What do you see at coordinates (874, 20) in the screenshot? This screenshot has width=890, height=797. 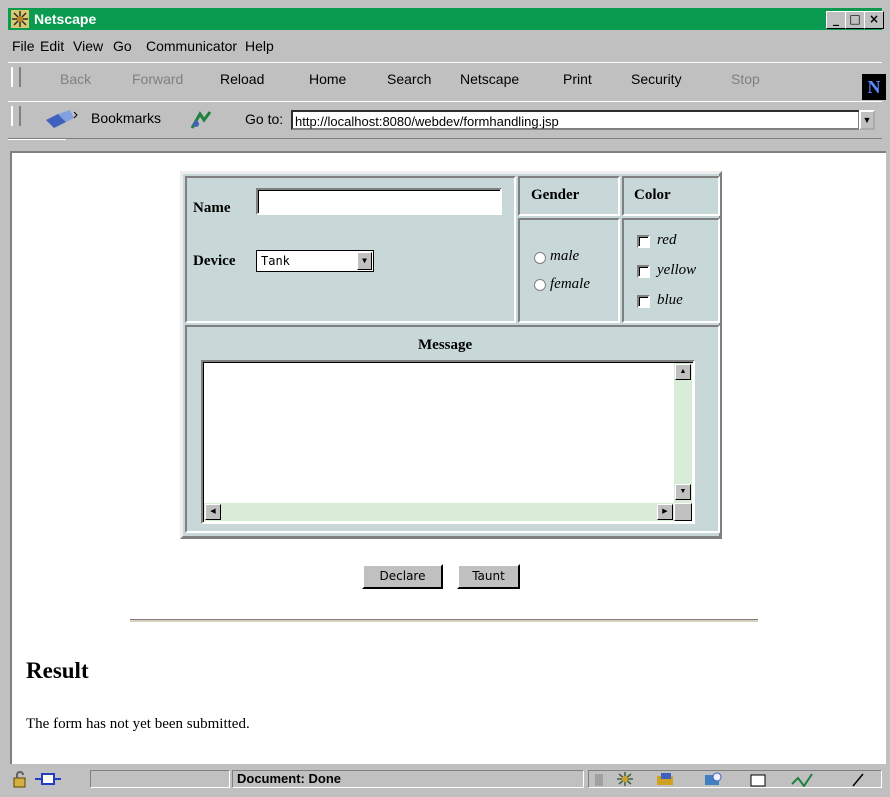 I see `close-button: ×` at bounding box center [874, 20].